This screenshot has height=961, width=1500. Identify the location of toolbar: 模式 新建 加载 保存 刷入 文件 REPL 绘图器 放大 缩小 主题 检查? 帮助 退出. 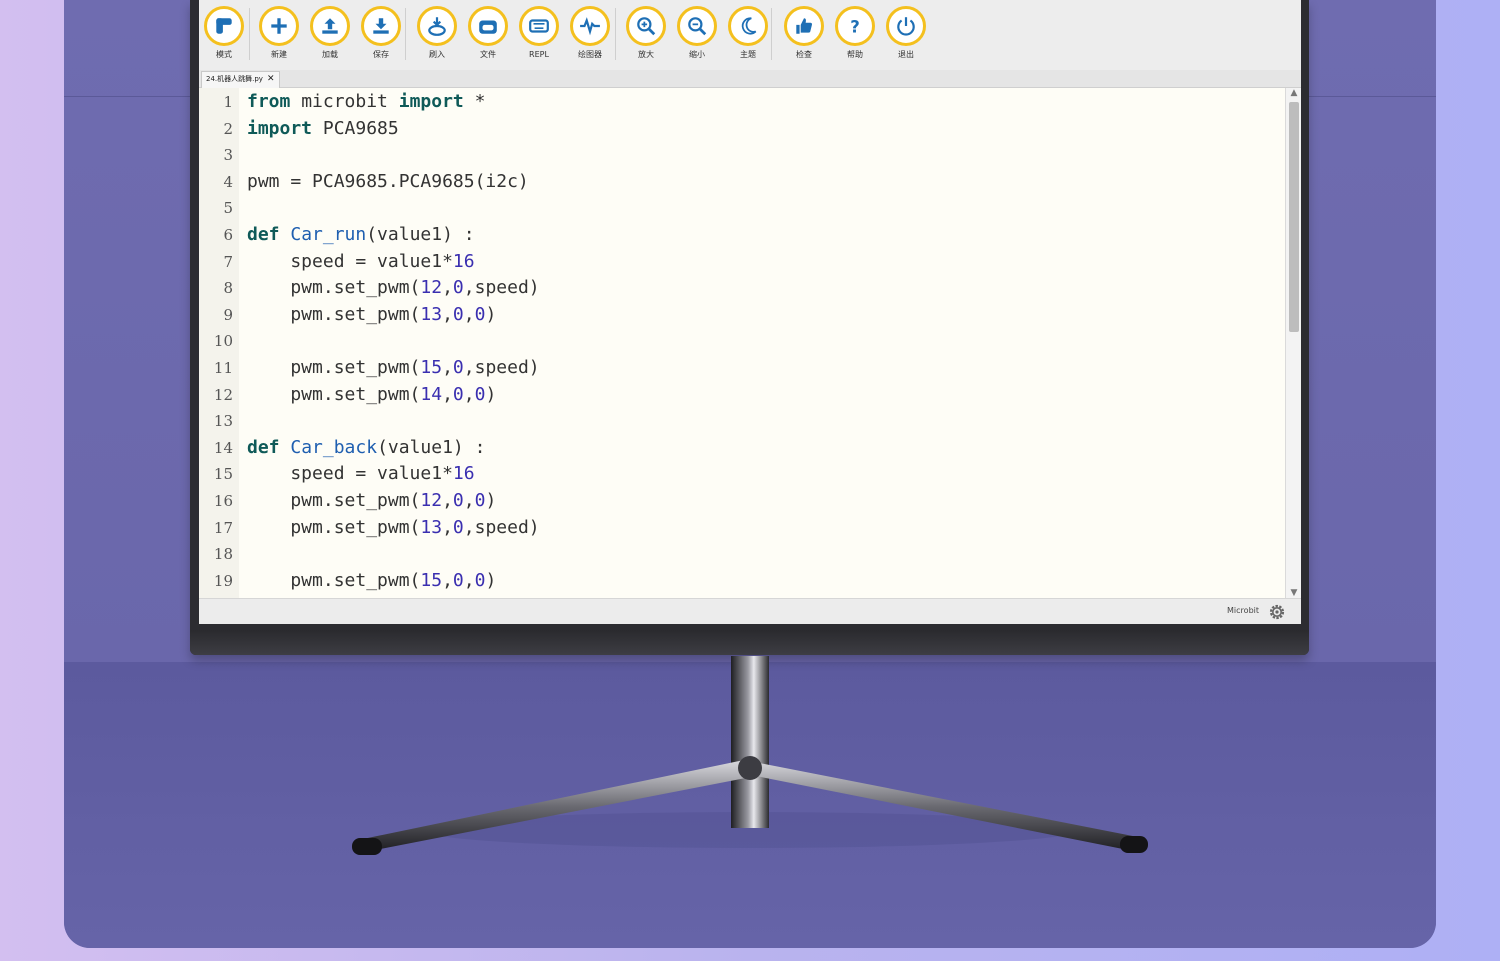
(750, 35).